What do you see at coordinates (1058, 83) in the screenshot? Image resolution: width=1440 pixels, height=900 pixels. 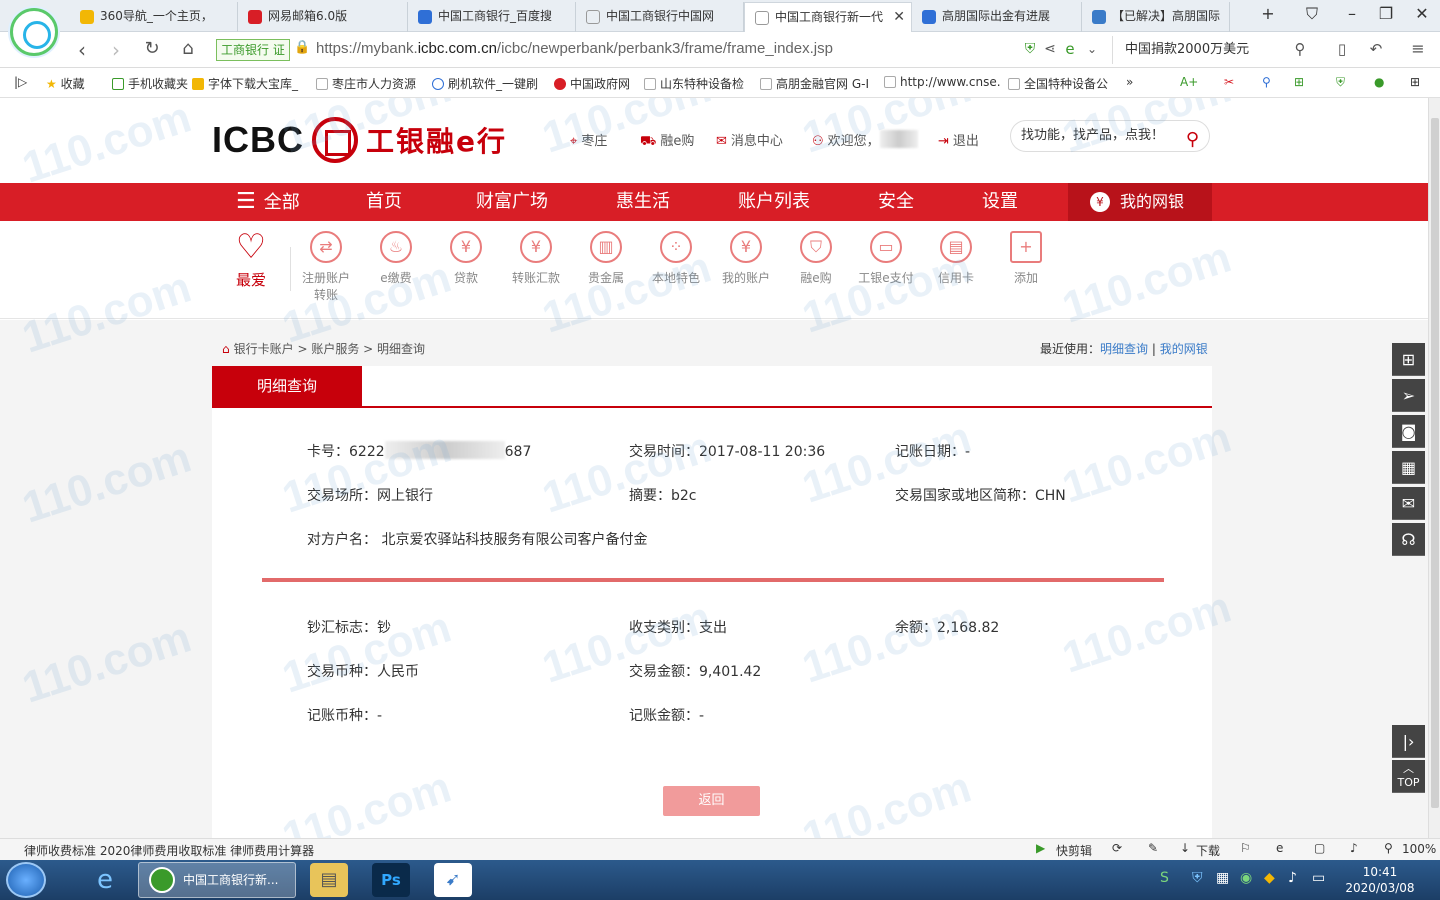 I see `bookmark-item: 全国特种设备公` at bounding box center [1058, 83].